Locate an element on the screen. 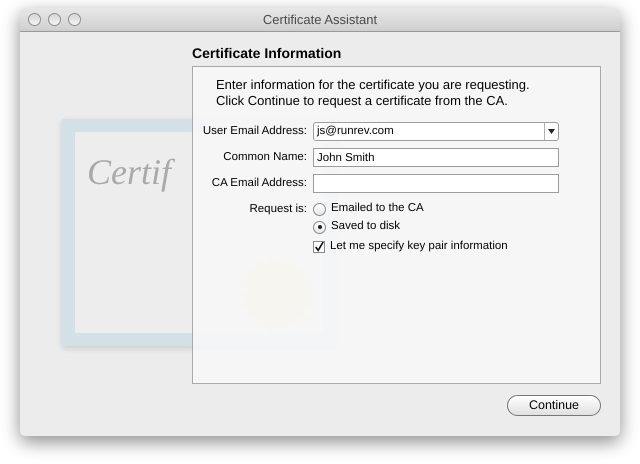 The image size is (640, 464). radio-option: Emailed to the CA is located at coordinates (410, 209).